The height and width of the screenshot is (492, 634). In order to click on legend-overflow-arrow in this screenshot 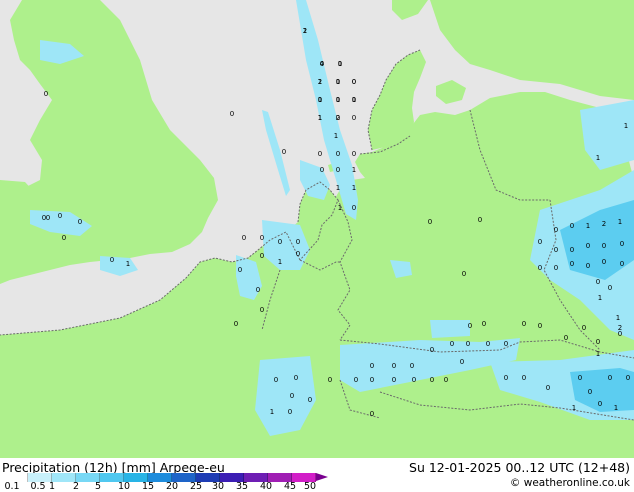, I will do `click(322, 477)`.